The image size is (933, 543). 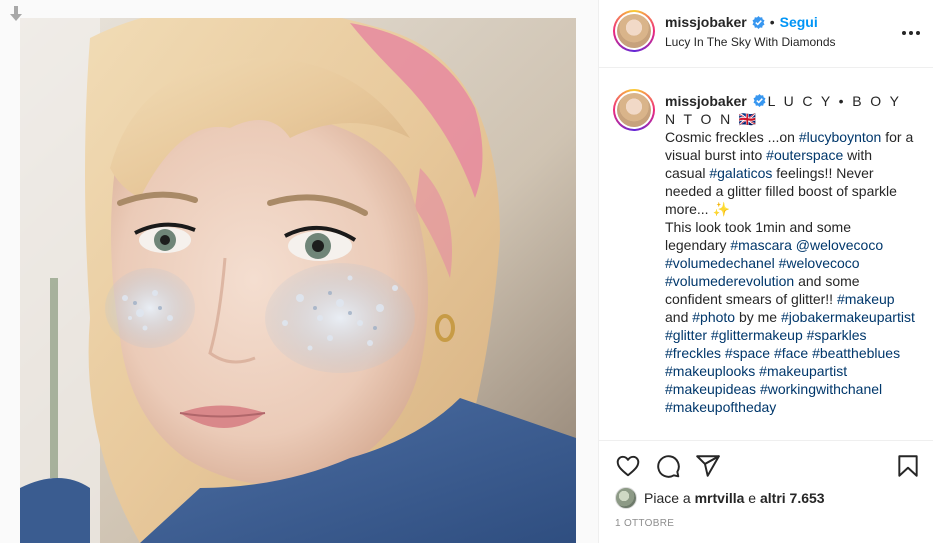 I want to click on hashtag-link: #volumedechanel, so click(x=720, y=263).